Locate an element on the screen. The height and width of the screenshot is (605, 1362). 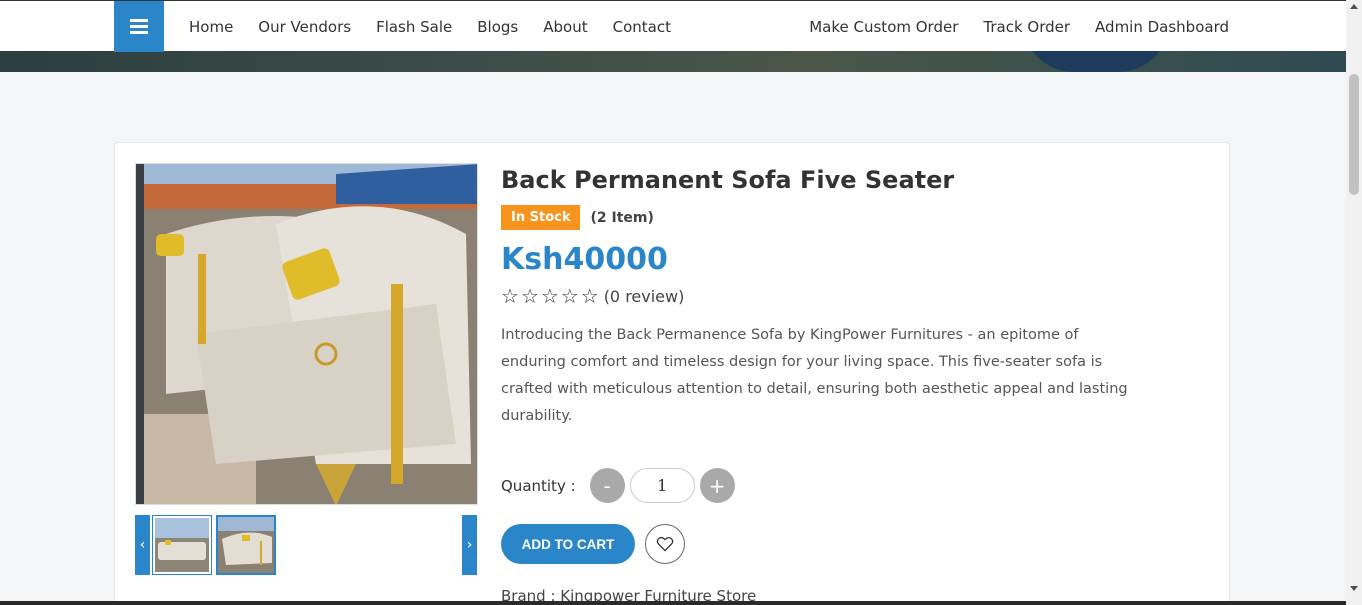
cart-actions: ADD TO CART is located at coordinates (593, 544).